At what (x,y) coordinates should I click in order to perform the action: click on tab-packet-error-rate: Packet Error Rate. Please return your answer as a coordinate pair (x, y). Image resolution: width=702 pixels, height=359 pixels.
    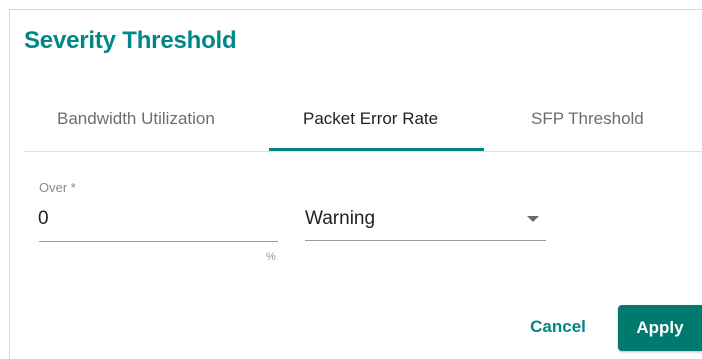
    Looking at the image, I should click on (370, 119).